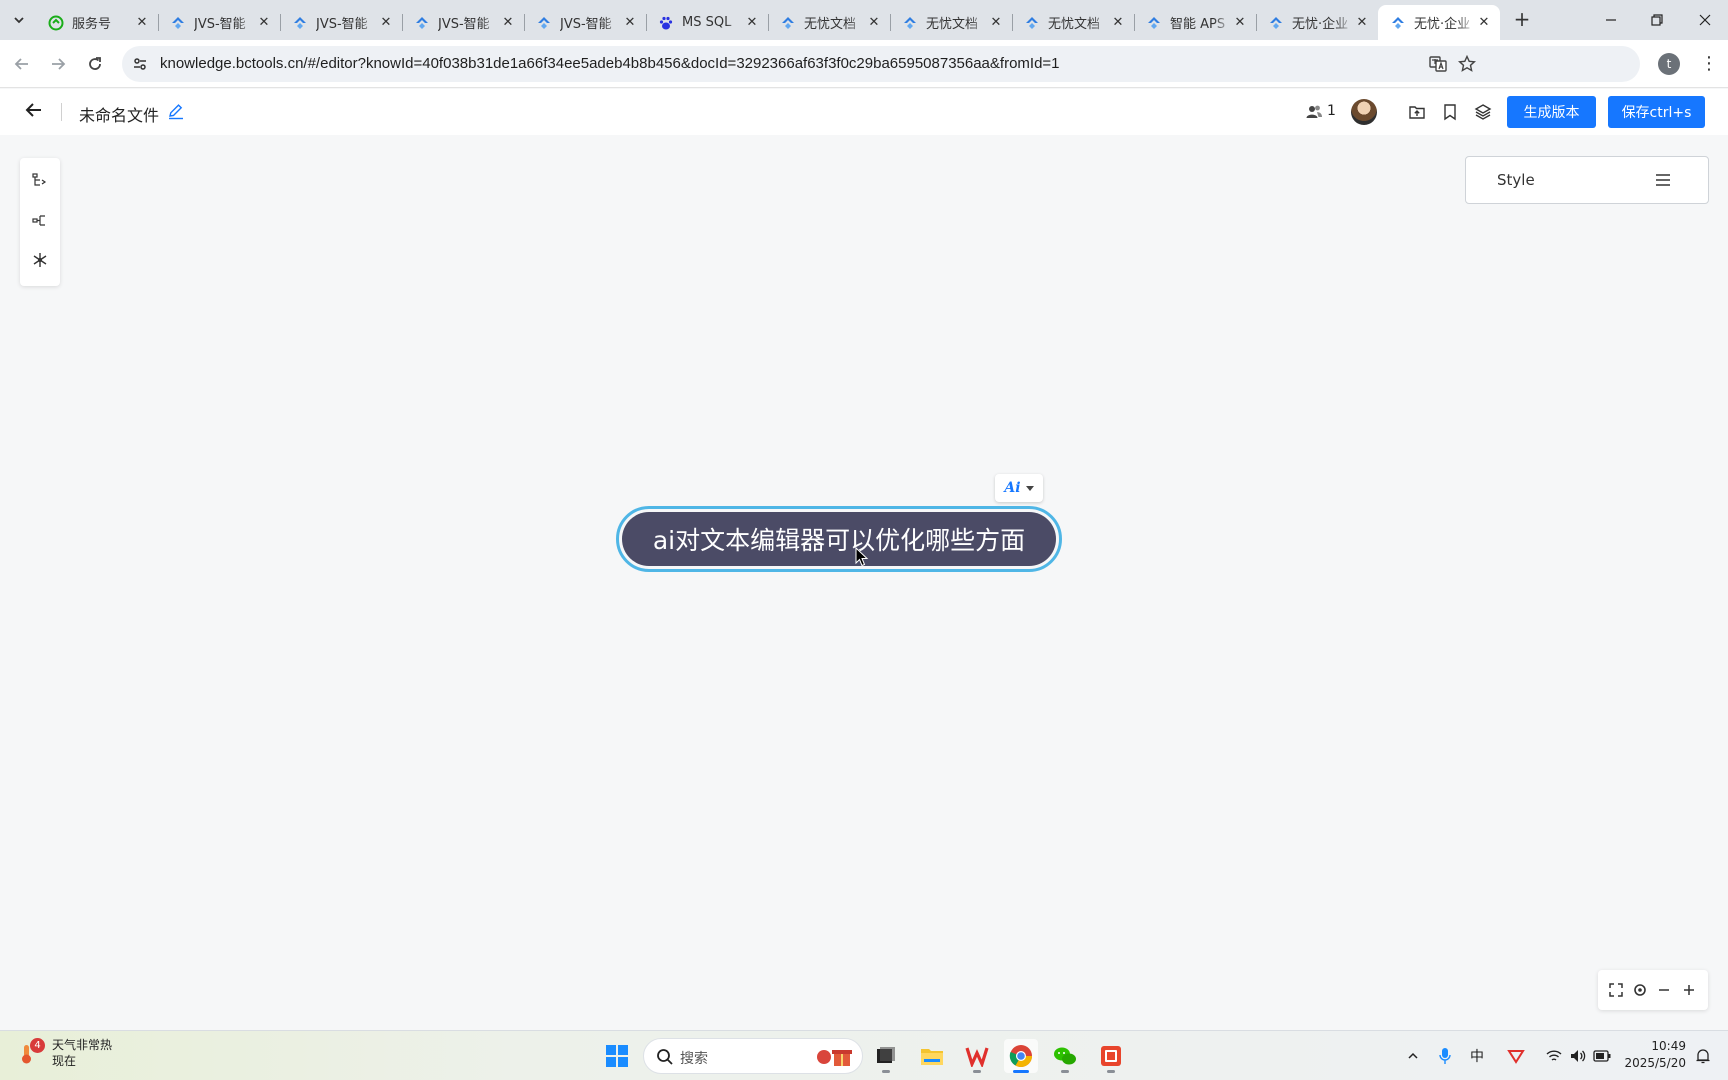  What do you see at coordinates (977, 1056) in the screenshot?
I see `wps-office-icon` at bounding box center [977, 1056].